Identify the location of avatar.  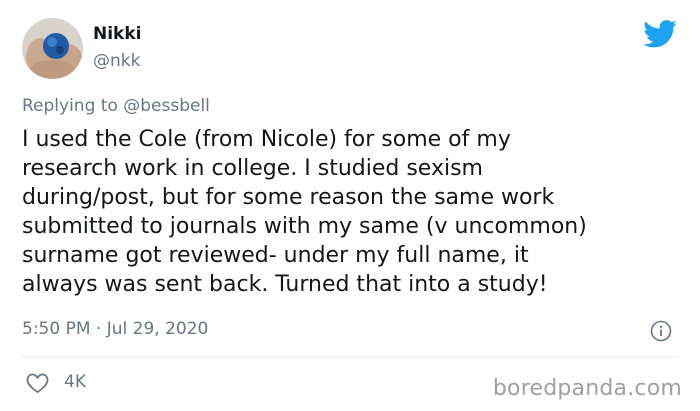
(52, 48).